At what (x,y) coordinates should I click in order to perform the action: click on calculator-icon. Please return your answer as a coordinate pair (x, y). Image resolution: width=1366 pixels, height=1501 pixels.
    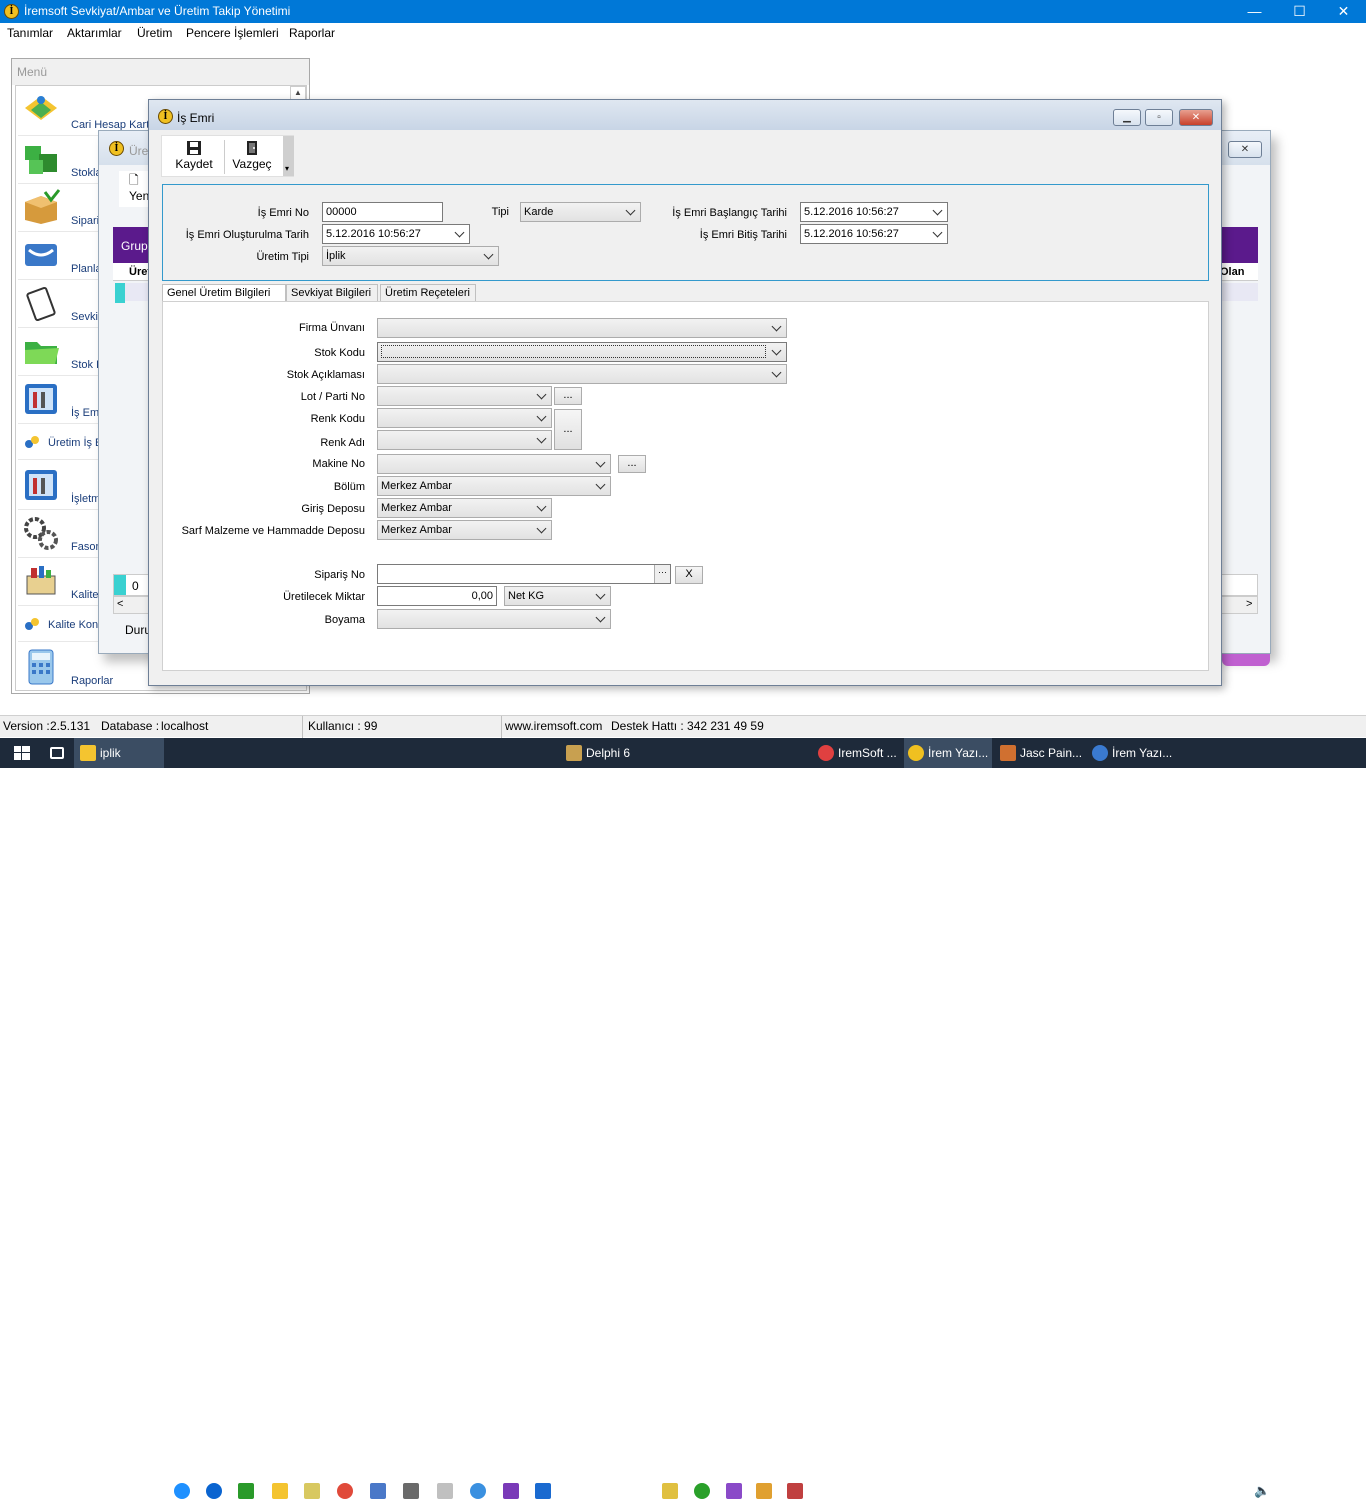
    Looking at the image, I should click on (445, 1491).